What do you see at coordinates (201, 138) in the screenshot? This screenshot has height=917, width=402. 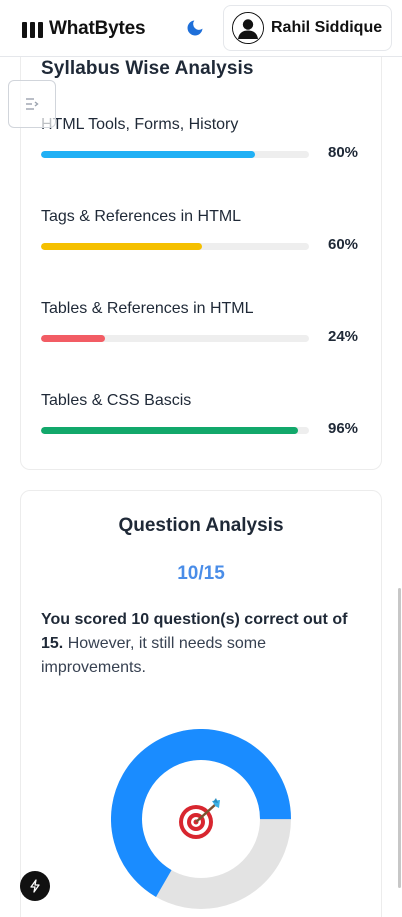 I see `topic-item: HTML Tools, Forms, History 80%` at bounding box center [201, 138].